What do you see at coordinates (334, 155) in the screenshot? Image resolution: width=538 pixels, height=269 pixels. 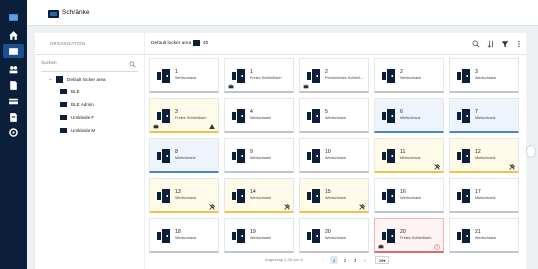 I see `locker-card: 10 Wertschrank` at bounding box center [334, 155].